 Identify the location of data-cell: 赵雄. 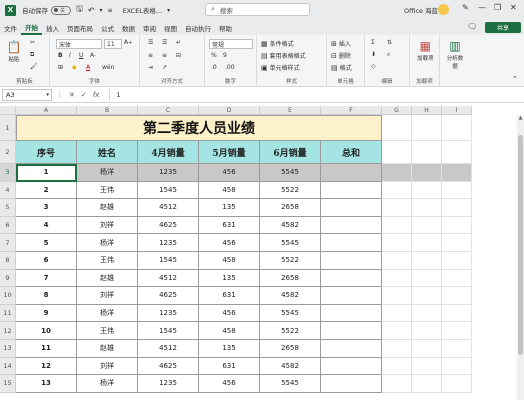
(107, 278).